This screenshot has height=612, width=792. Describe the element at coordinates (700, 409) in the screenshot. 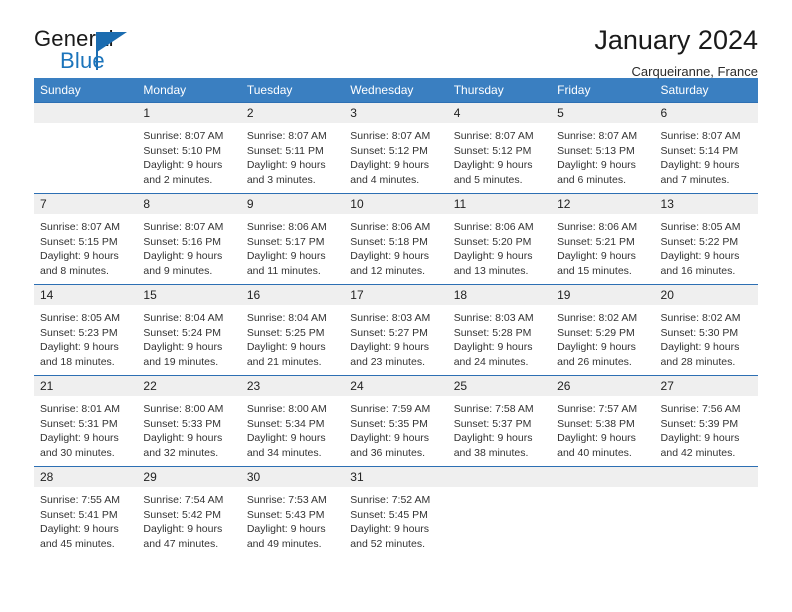

I see `sunrise-text: Sunrise: 7:56 AM` at that location.